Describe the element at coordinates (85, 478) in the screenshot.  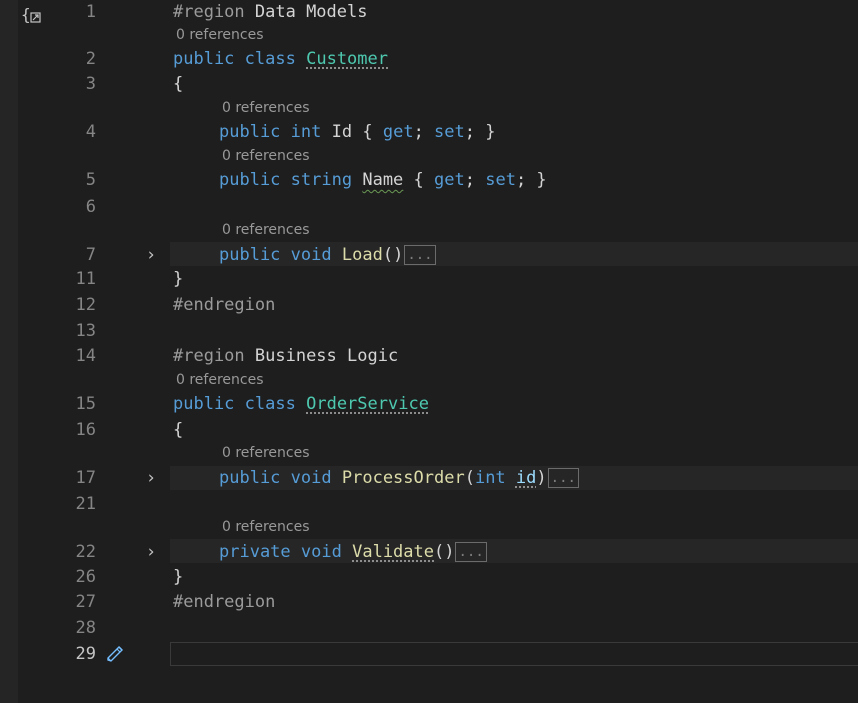
I see `line-number: 17` at that location.